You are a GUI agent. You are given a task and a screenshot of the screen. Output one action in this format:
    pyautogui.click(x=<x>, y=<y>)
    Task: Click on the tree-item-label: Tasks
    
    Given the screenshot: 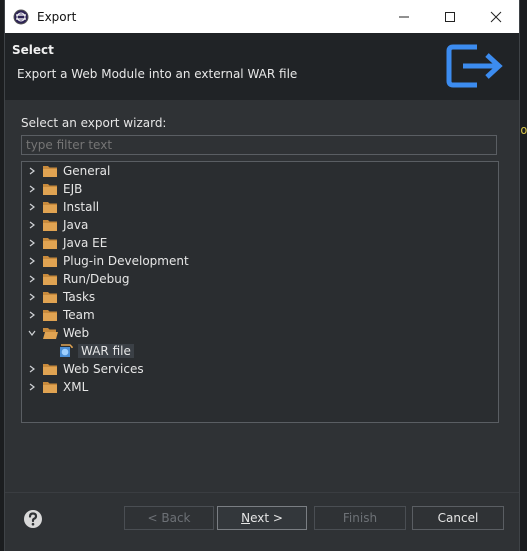 What is the action you would take?
    pyautogui.click(x=79, y=297)
    